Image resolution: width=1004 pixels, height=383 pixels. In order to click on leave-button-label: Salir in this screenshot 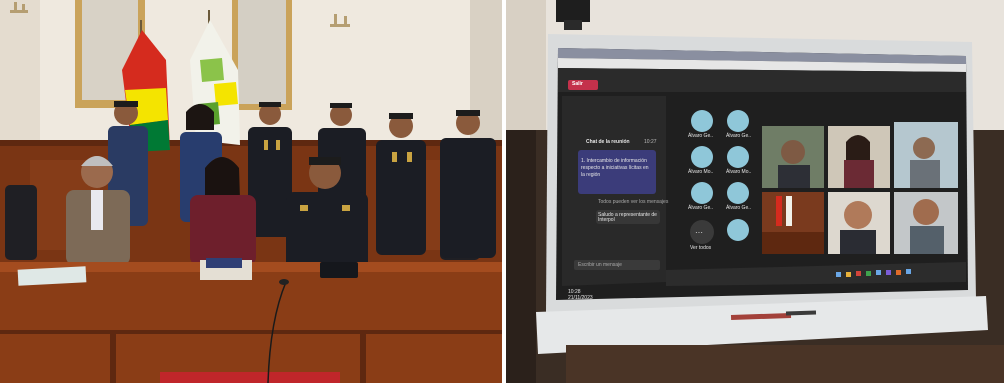, I will do `click(577, 84)`.